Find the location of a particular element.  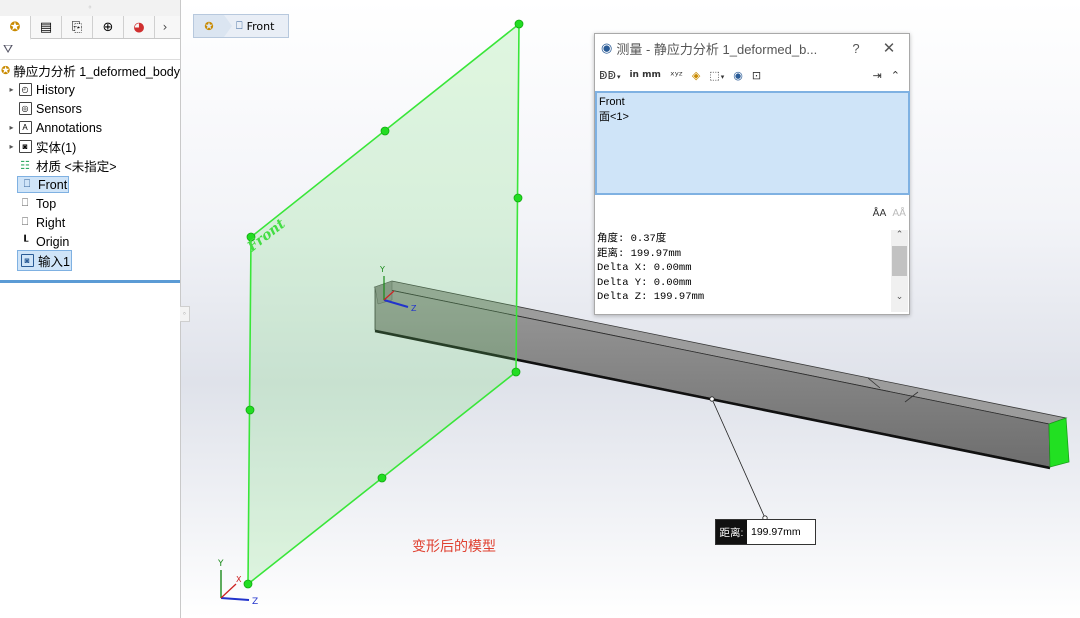

panel-drag-handle: ◦ is located at coordinates (90, 8).